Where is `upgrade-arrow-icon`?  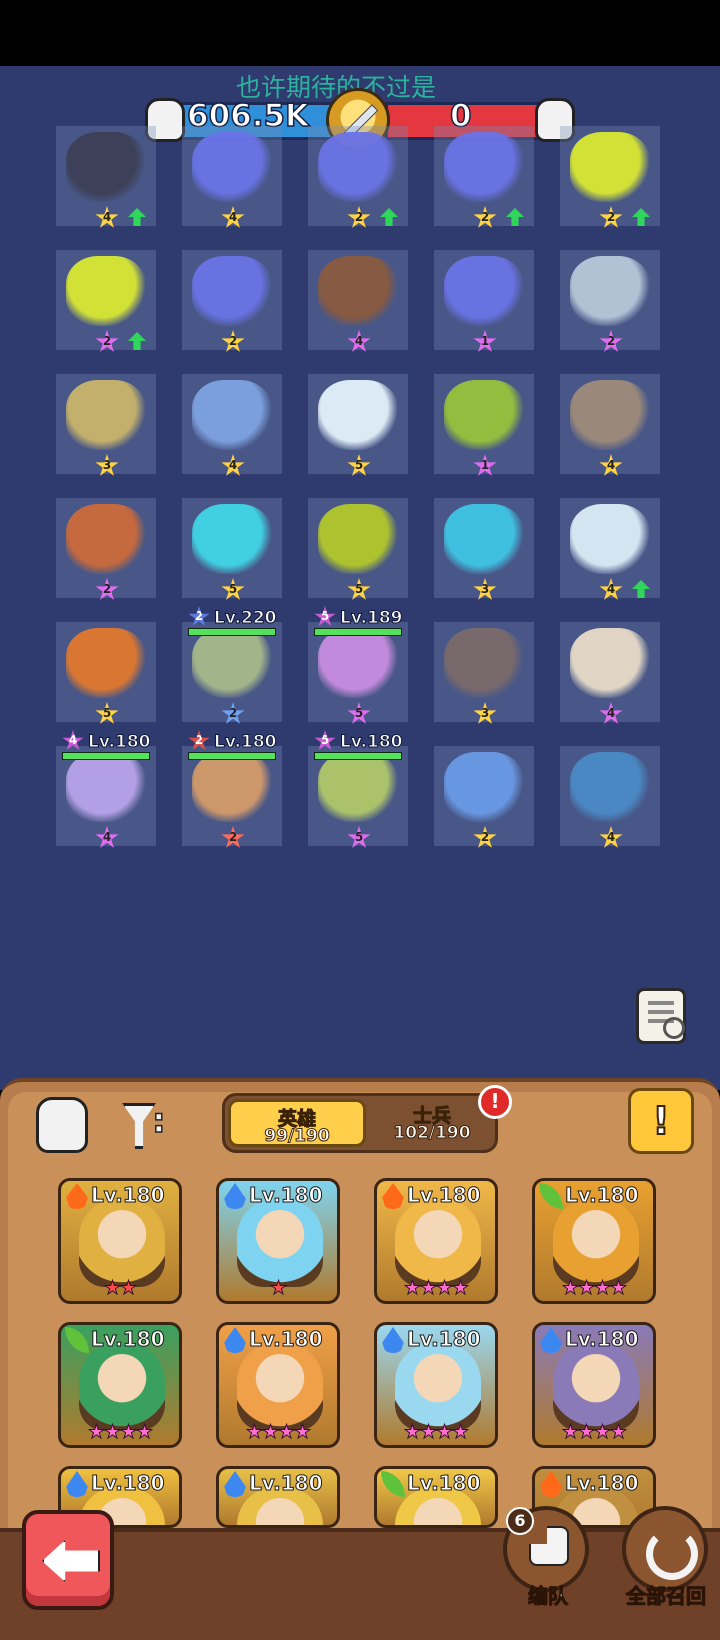 upgrade-arrow-icon is located at coordinates (137, 341).